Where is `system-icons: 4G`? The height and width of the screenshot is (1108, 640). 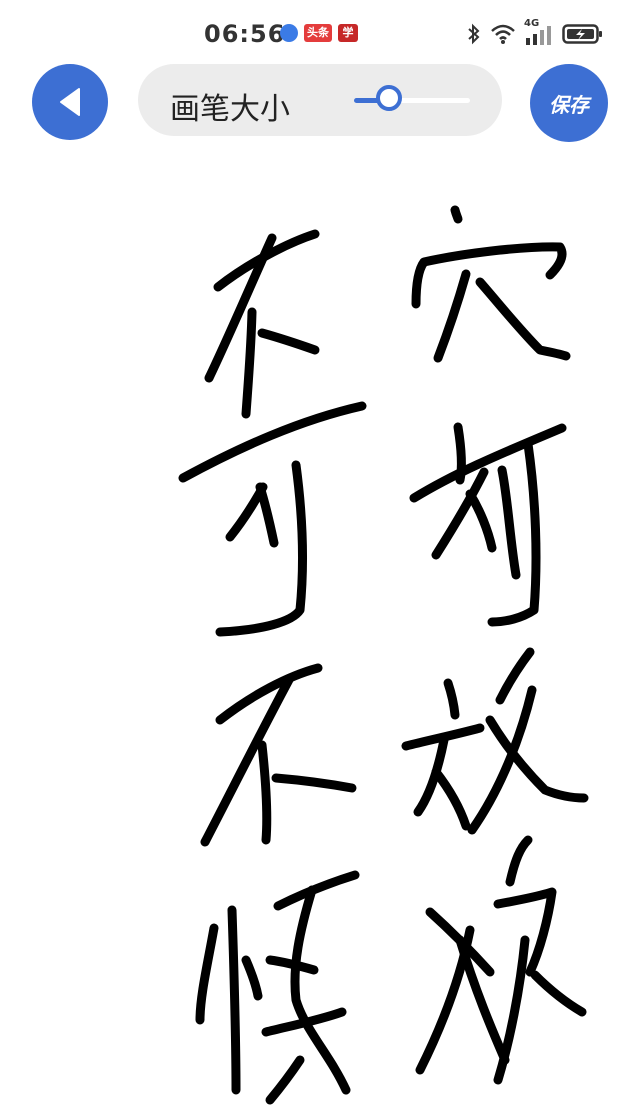 system-icons: 4G is located at coordinates (535, 32).